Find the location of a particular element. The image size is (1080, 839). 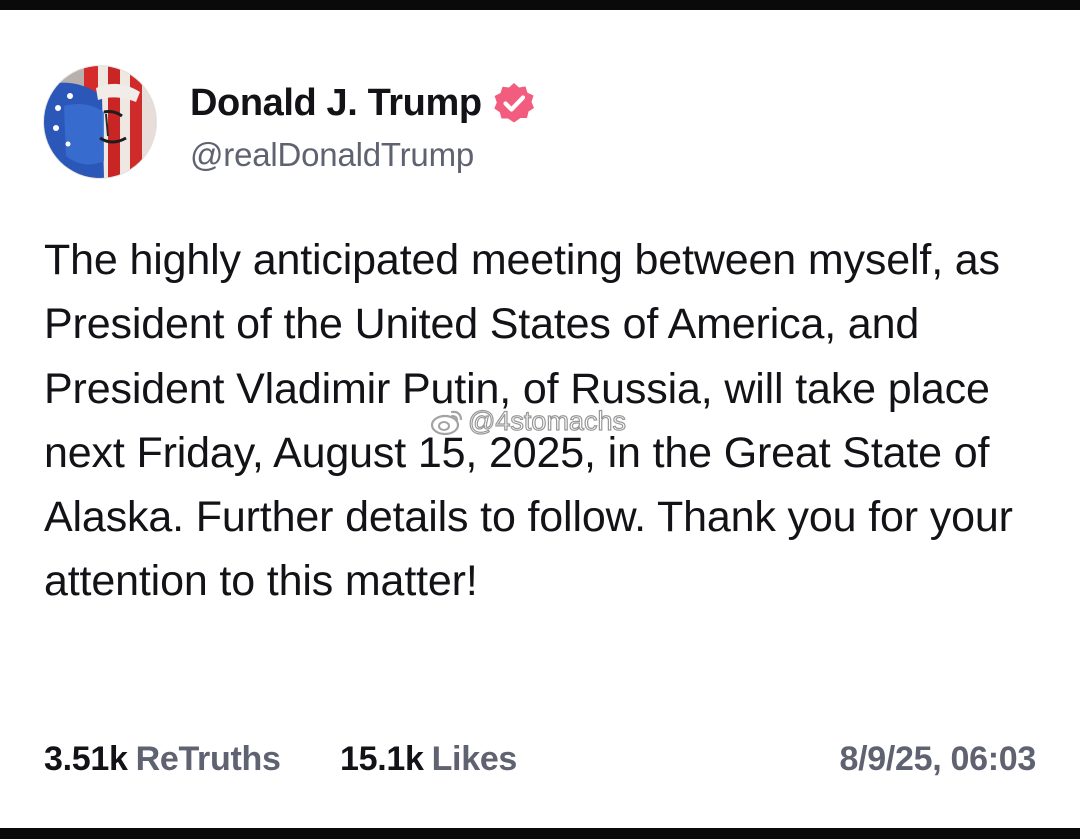

author-name-row: Donald J. Trump is located at coordinates (363, 103).